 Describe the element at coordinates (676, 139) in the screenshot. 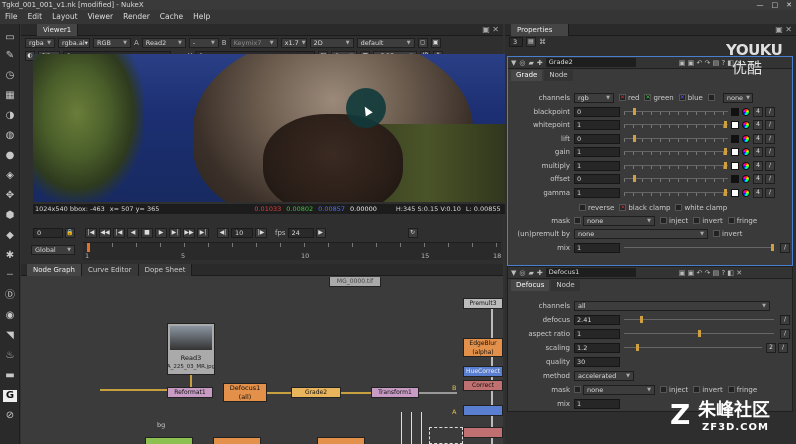

I see `lift-slider` at that location.